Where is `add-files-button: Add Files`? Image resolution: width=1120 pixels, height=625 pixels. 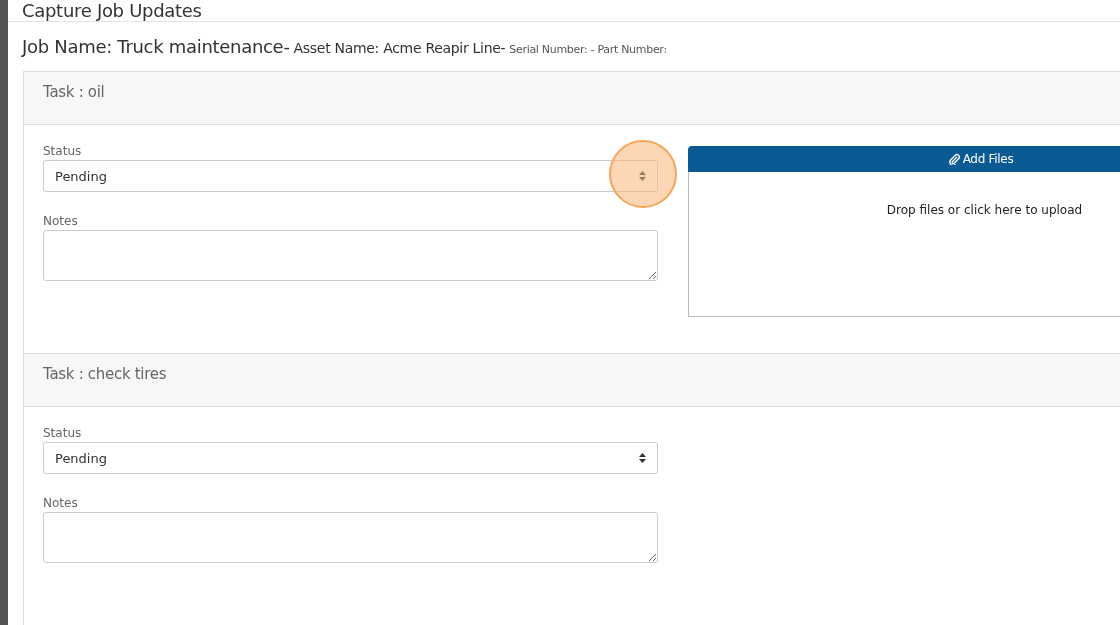
add-files-button: Add Files is located at coordinates (904, 159).